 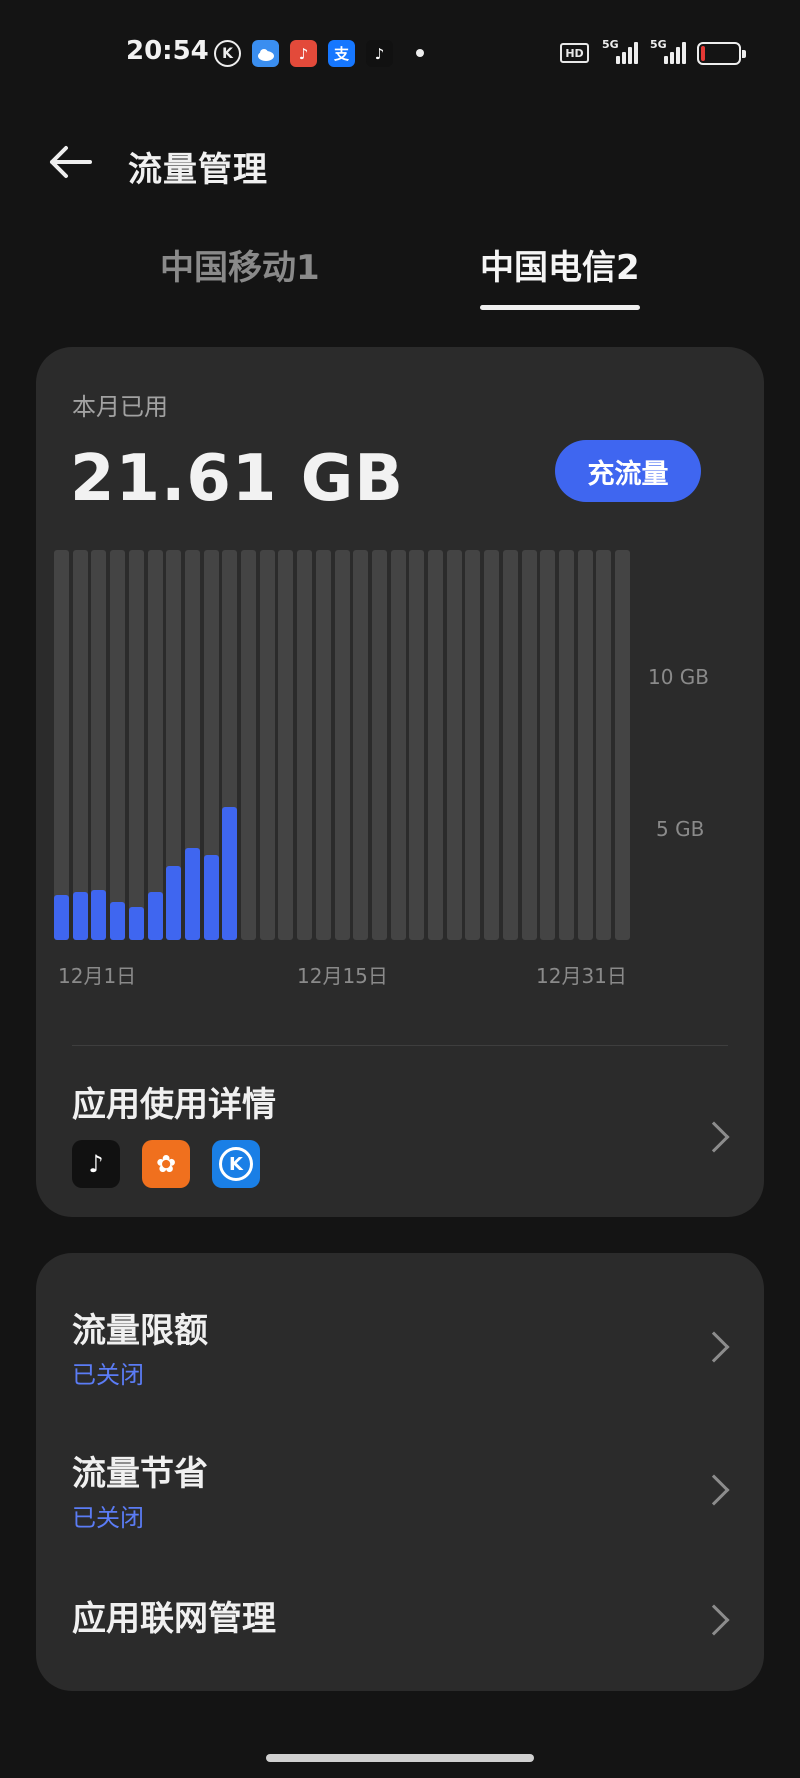 I want to click on recharge-button: 充流量, so click(x=628, y=471).